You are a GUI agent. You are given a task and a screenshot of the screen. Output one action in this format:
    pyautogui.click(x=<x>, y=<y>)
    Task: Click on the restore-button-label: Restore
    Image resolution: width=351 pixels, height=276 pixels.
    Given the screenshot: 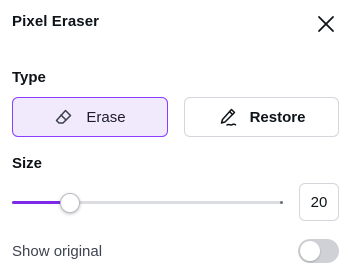 What is the action you would take?
    pyautogui.click(x=277, y=117)
    